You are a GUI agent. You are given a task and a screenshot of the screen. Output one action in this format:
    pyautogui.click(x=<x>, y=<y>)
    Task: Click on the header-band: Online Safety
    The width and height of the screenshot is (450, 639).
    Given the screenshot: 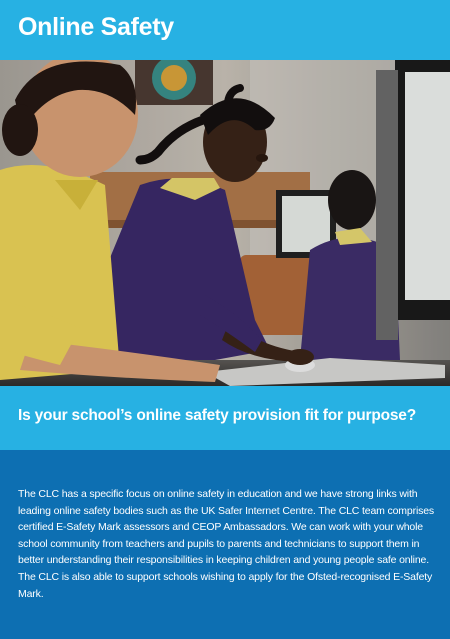 What is the action you would take?
    pyautogui.click(x=225, y=30)
    